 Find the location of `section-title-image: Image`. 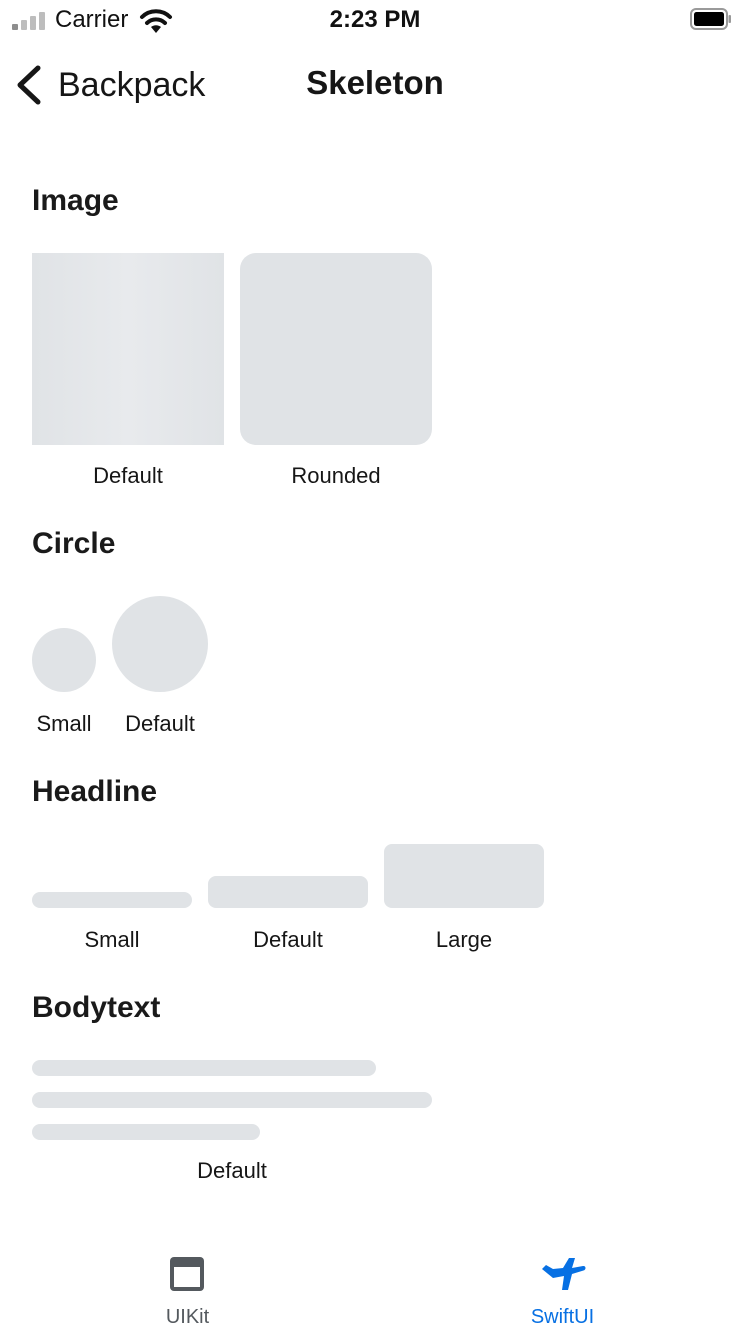

section-title-image: Image is located at coordinates (75, 200).